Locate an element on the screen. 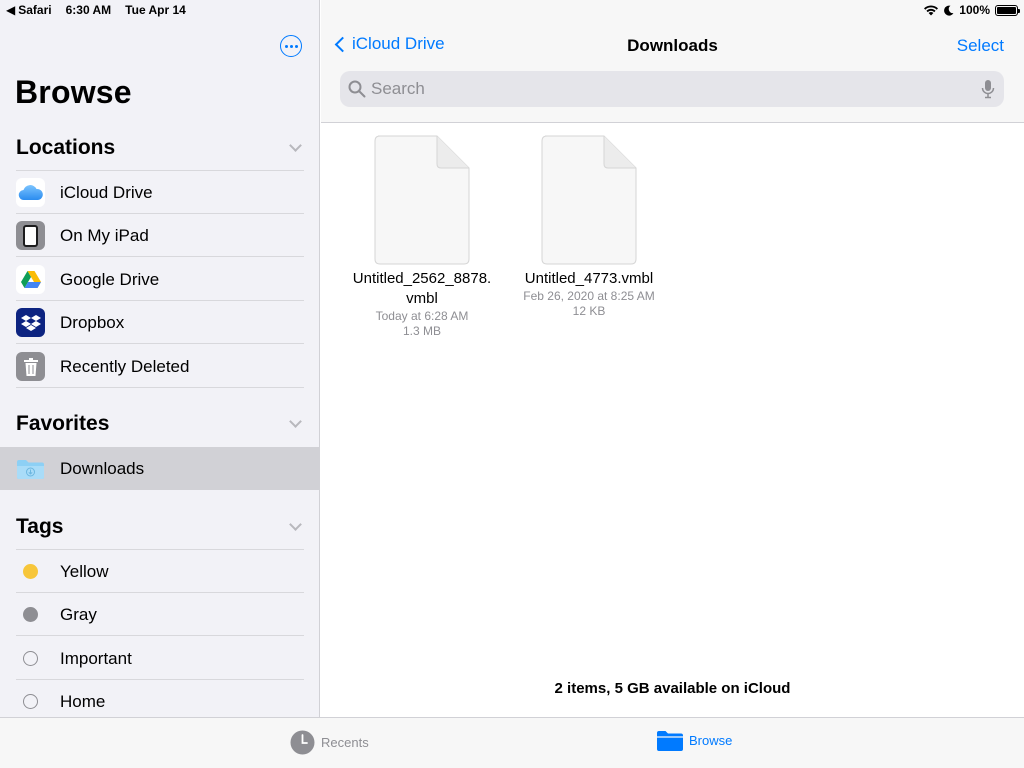 The width and height of the screenshot is (1024, 768). status-date: Tue Apr 14 is located at coordinates (155, 10).